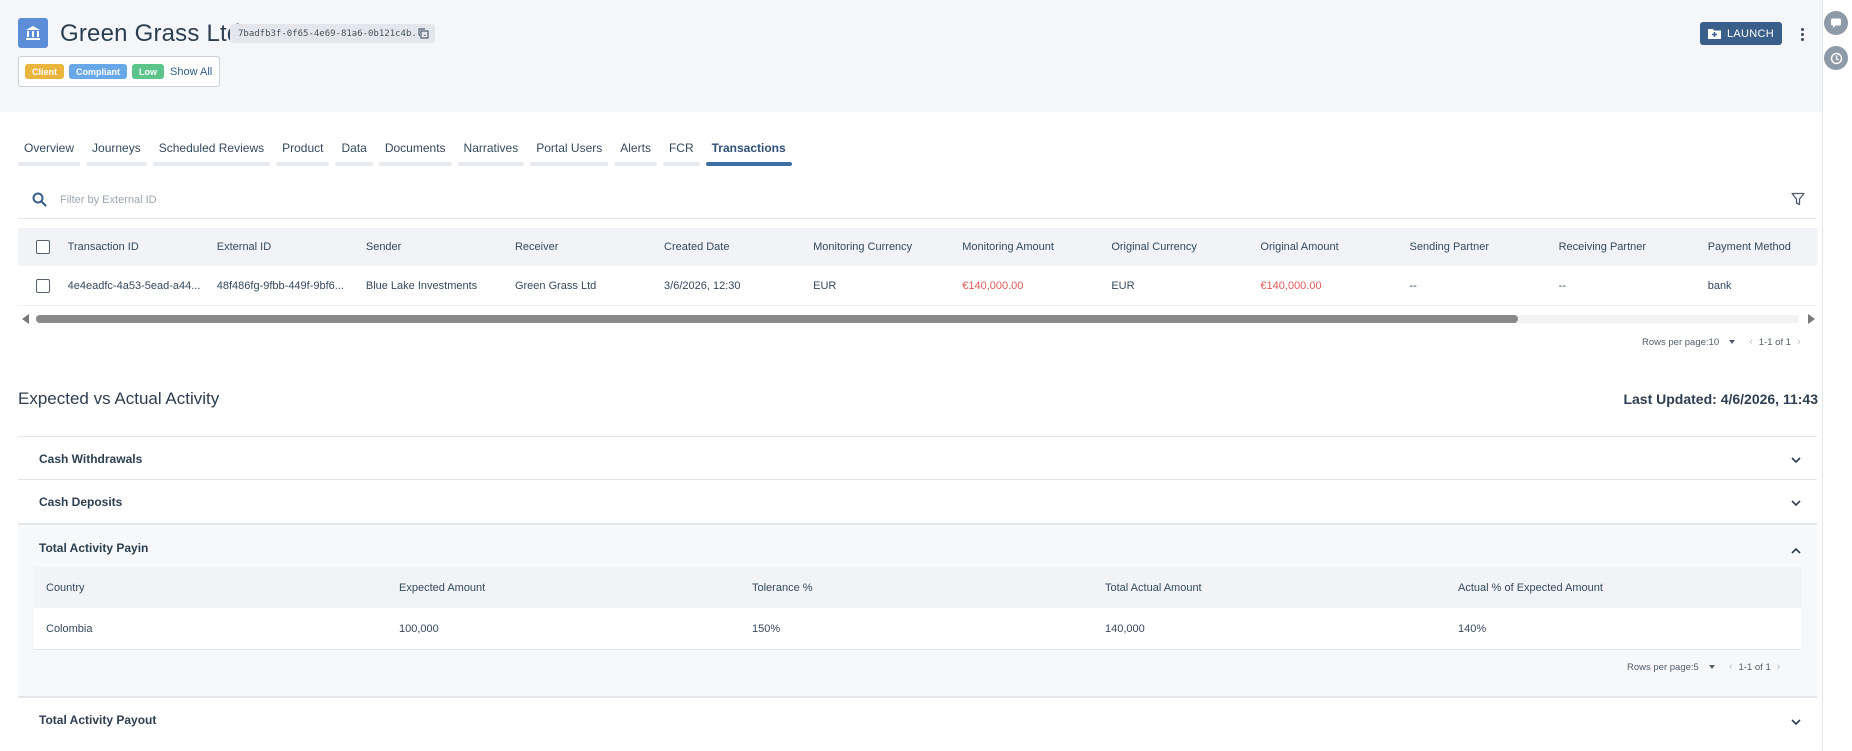 This screenshot has height=751, width=1852. I want to click on accordion-title: Total Activity Payout, so click(98, 720).